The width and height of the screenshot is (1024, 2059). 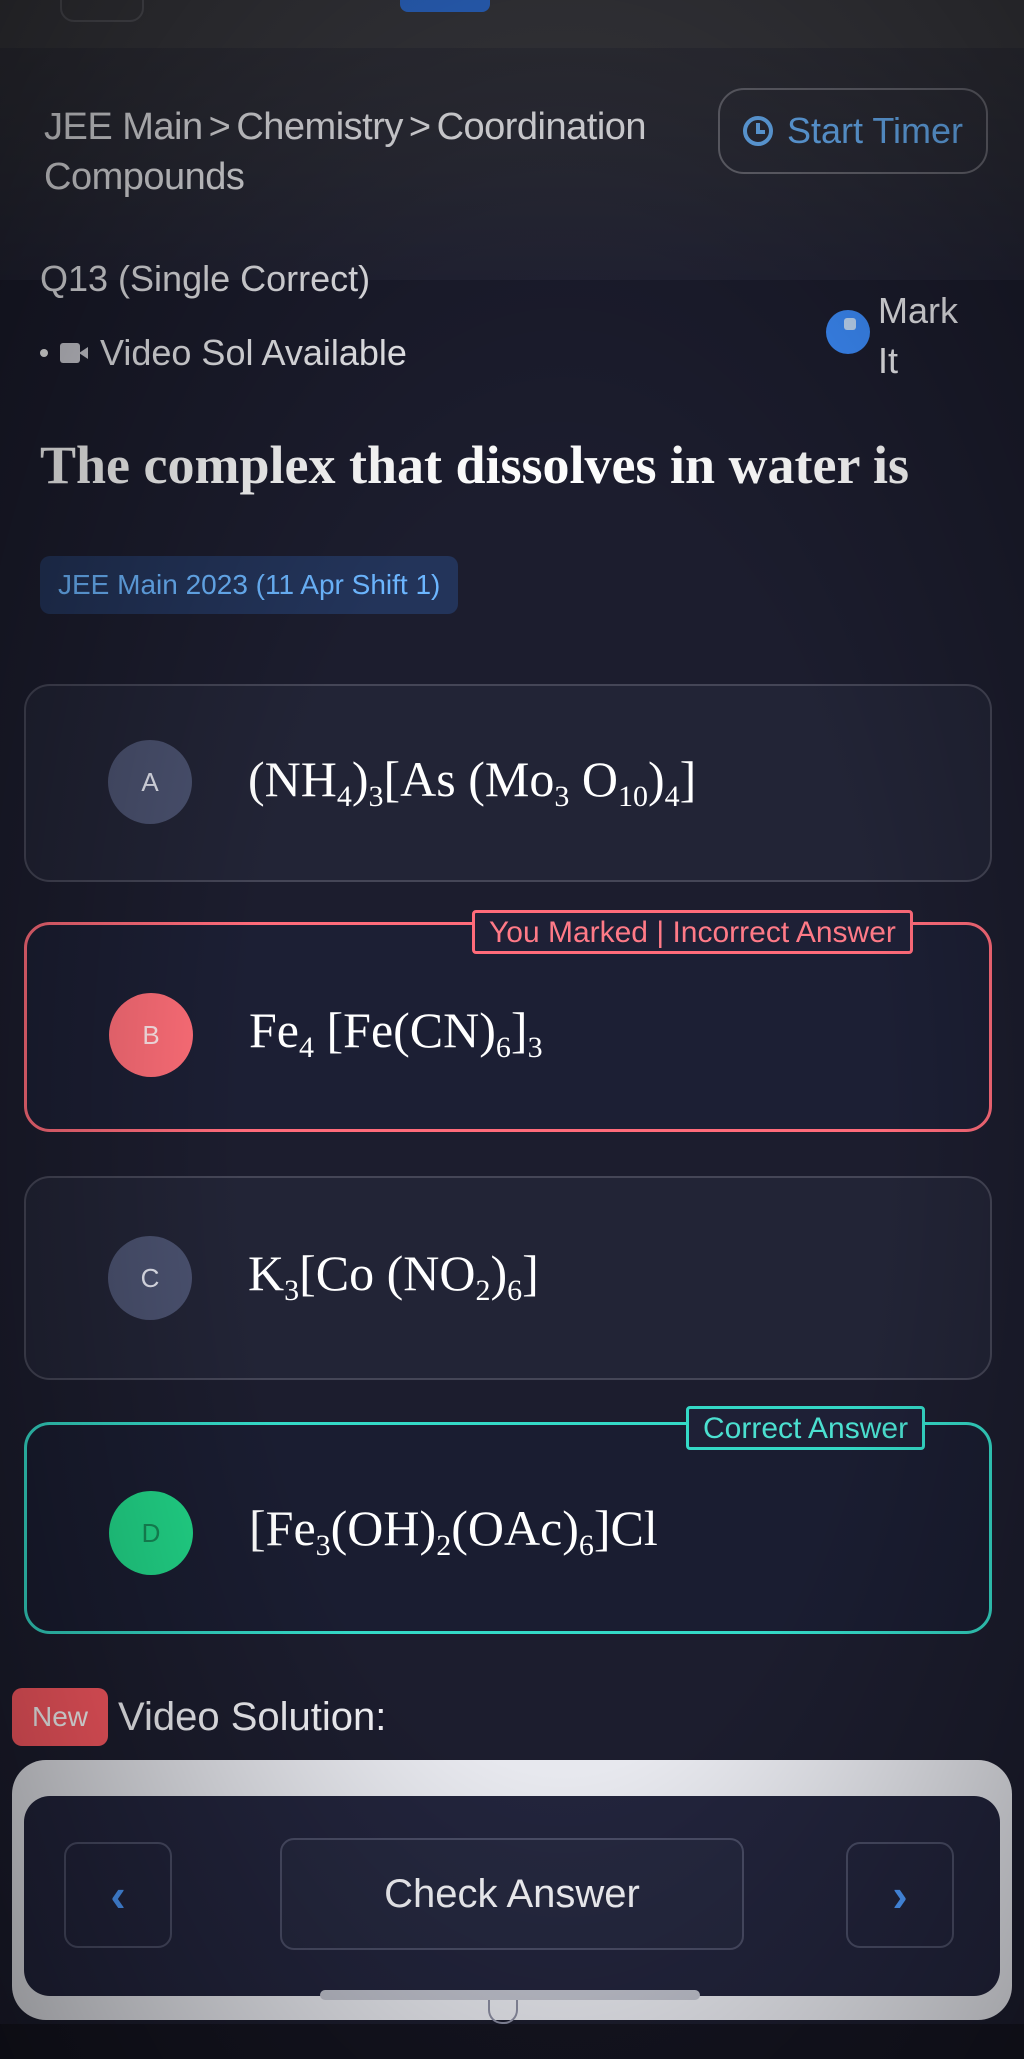 What do you see at coordinates (692, 932) in the screenshot?
I see `incorrect-answer-tag: You Marked | Incorrect Answer` at bounding box center [692, 932].